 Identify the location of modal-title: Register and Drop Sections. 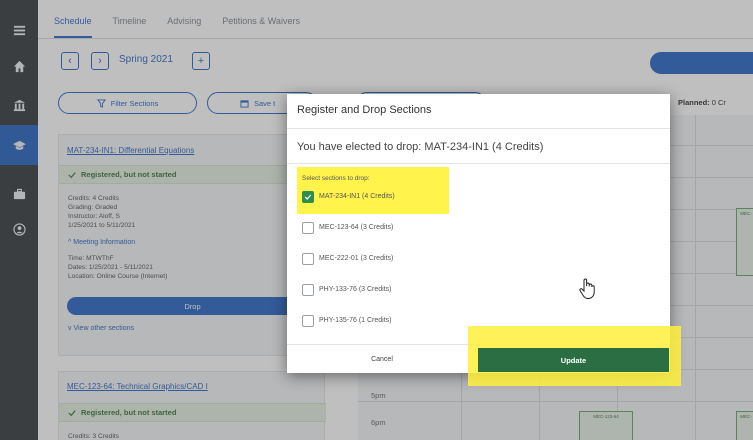
(364, 110).